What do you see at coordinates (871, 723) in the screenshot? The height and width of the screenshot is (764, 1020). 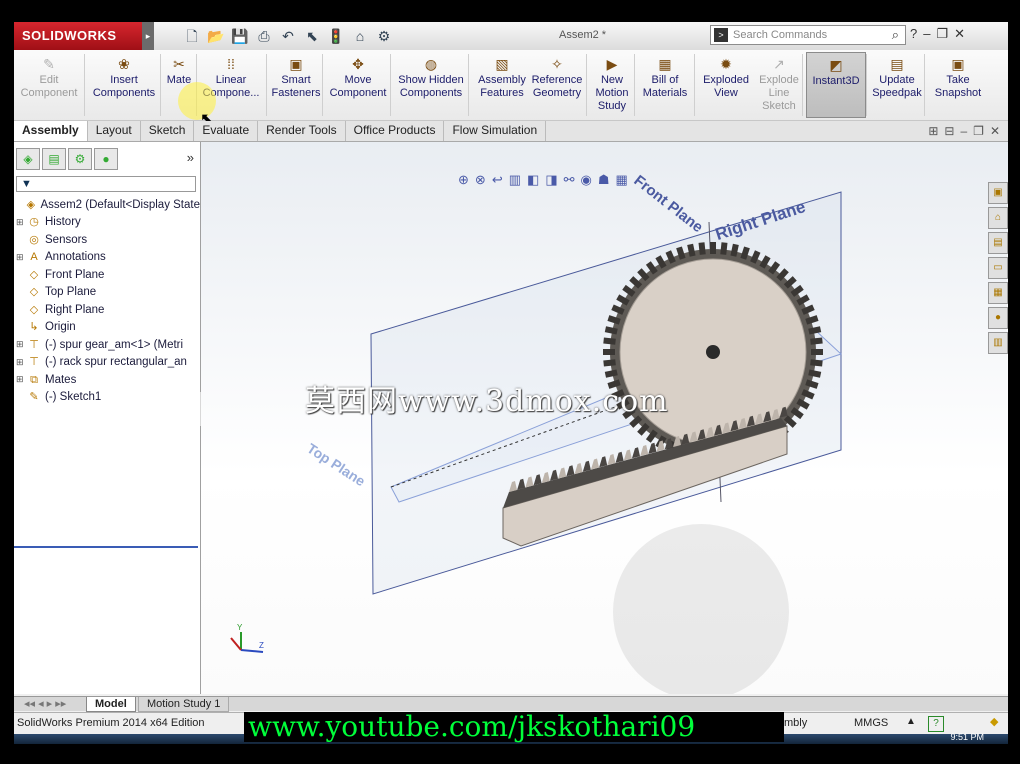 I see `units-selector: MMGS` at bounding box center [871, 723].